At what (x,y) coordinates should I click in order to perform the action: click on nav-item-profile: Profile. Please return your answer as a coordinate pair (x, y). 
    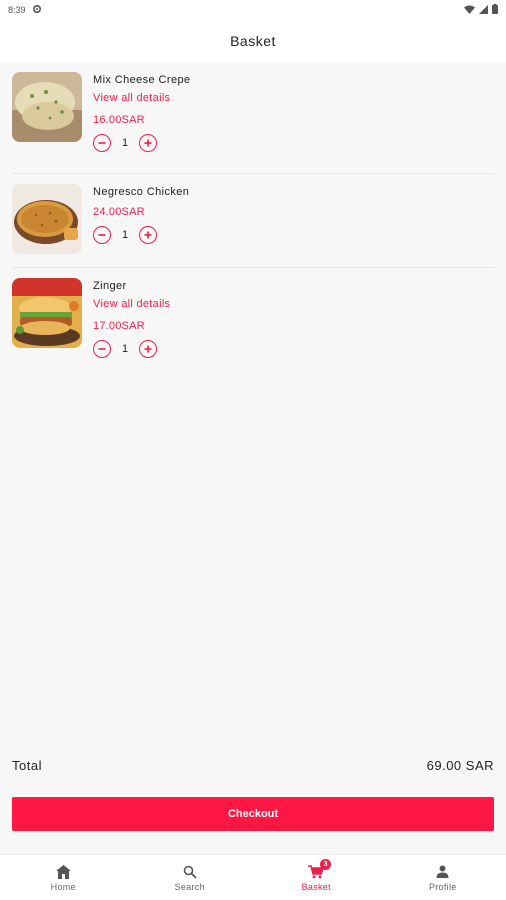
    Looking at the image, I should click on (443, 877).